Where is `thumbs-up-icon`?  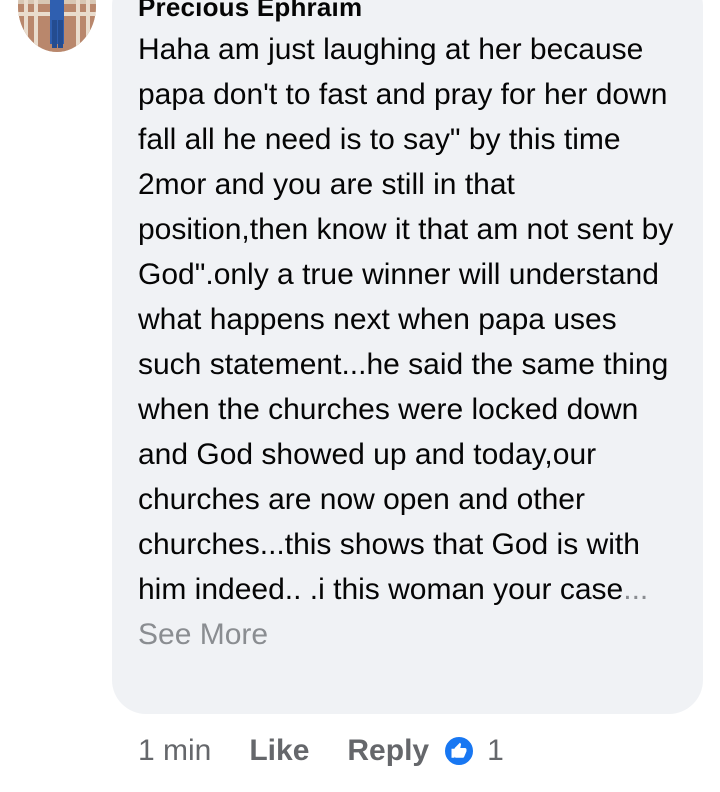 thumbs-up-icon is located at coordinates (459, 751).